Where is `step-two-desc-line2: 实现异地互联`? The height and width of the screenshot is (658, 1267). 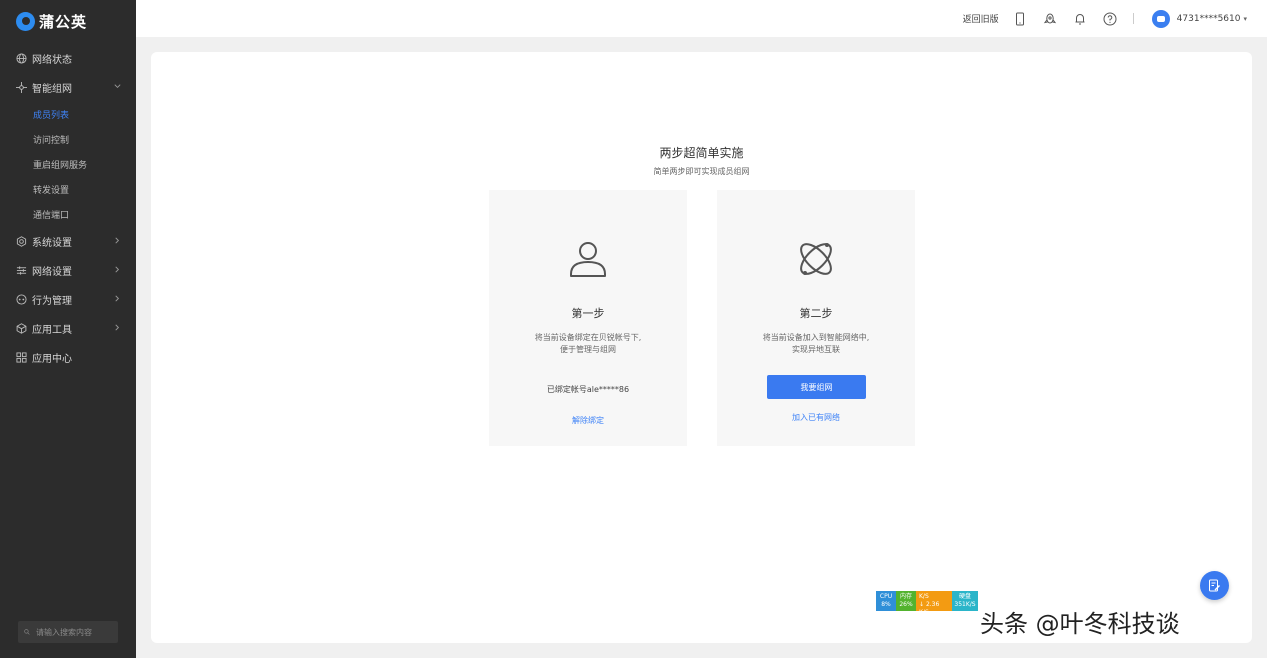 step-two-desc-line2: 实现异地互联 is located at coordinates (816, 349).